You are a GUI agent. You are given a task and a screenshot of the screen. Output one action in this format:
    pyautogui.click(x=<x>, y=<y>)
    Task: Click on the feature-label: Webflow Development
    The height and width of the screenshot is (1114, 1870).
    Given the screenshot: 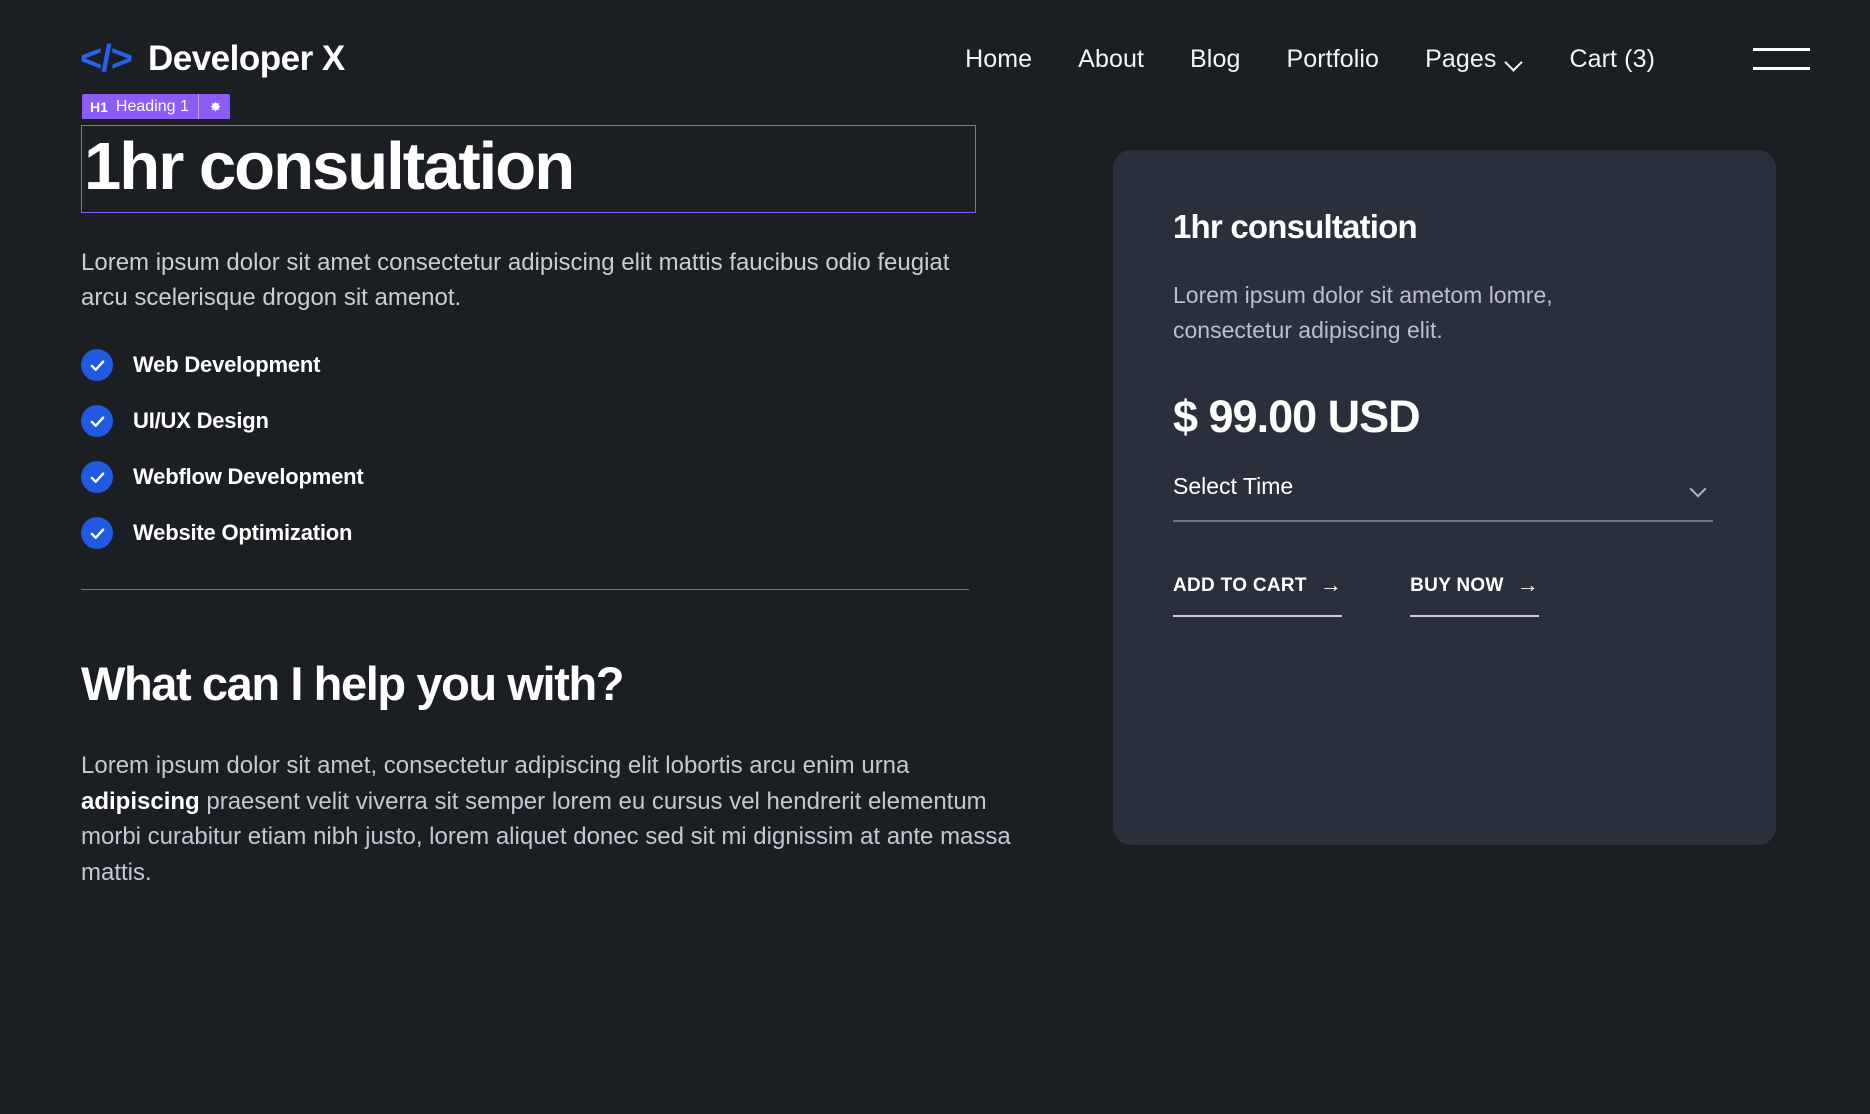 What is the action you would take?
    pyautogui.click(x=248, y=477)
    